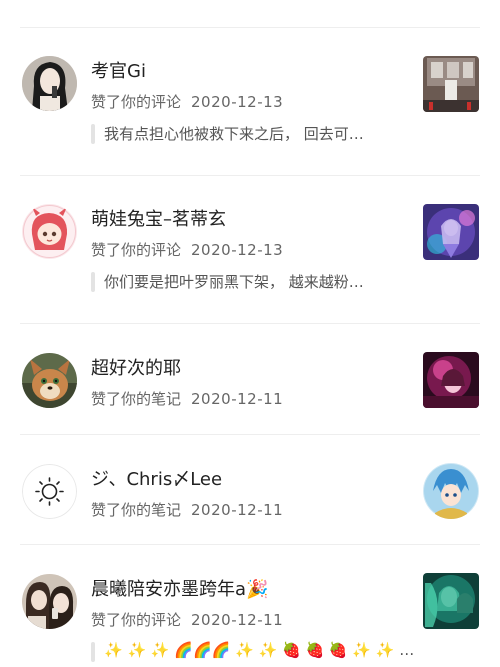 The image size is (500, 667). I want to click on anime-boy-thumbnail, so click(451, 491).